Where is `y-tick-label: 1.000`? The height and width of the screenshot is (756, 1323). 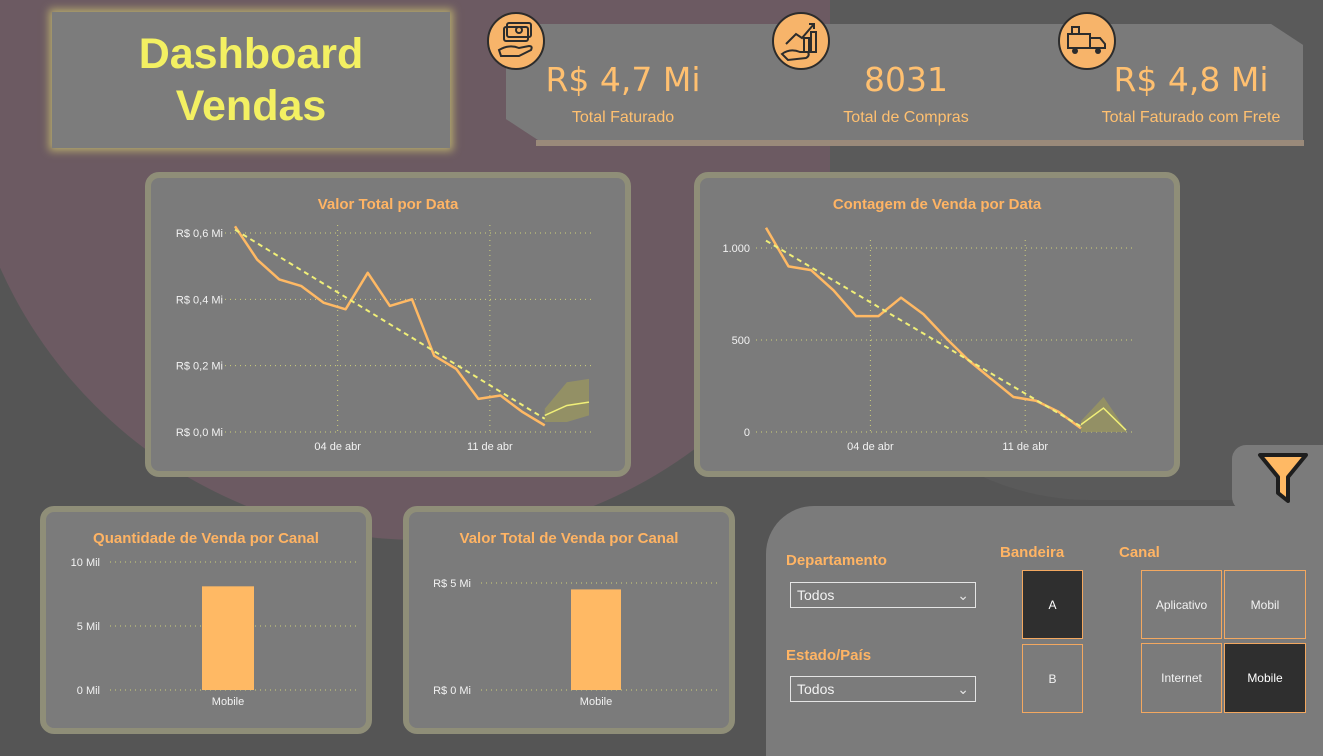
y-tick-label: 1.000 is located at coordinates (736, 249).